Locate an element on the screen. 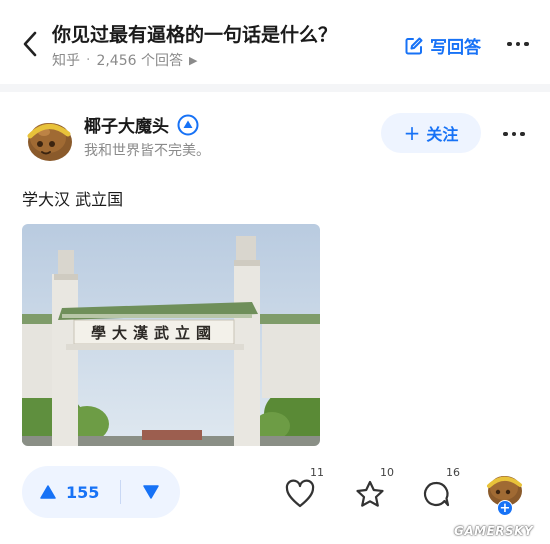 Image resolution: width=550 pixels, height=544 pixels. like-button: 11 is located at coordinates (301, 491).